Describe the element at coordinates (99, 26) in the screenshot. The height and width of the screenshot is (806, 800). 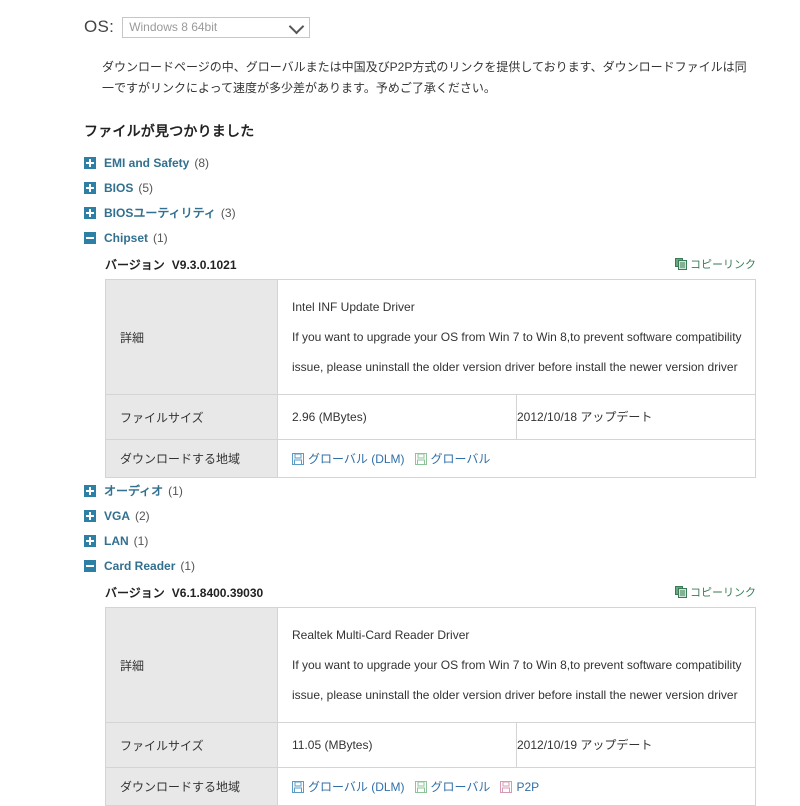
I see `os-label: OS:` at that location.